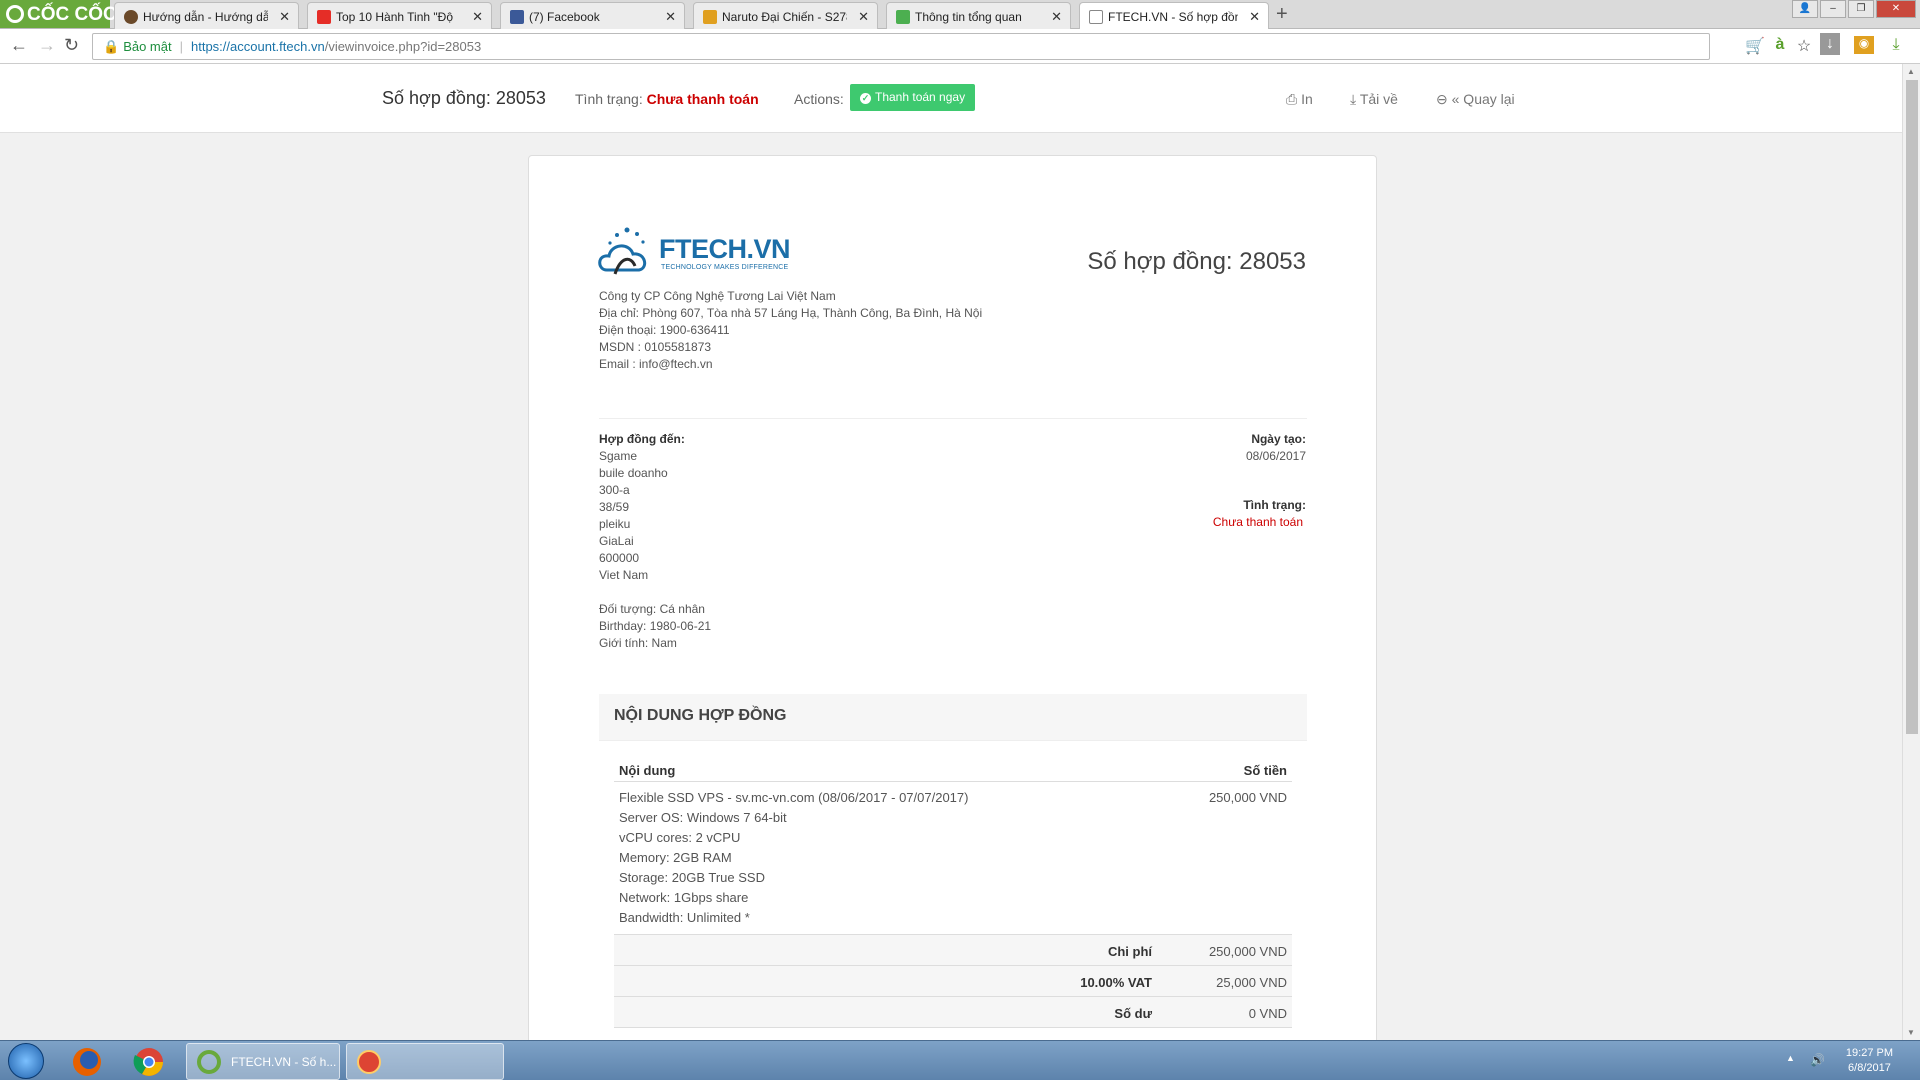 Image resolution: width=1920 pixels, height=1080 pixels. What do you see at coordinates (684, 897) in the screenshot?
I see `item-line: Network: 1Gbps share` at bounding box center [684, 897].